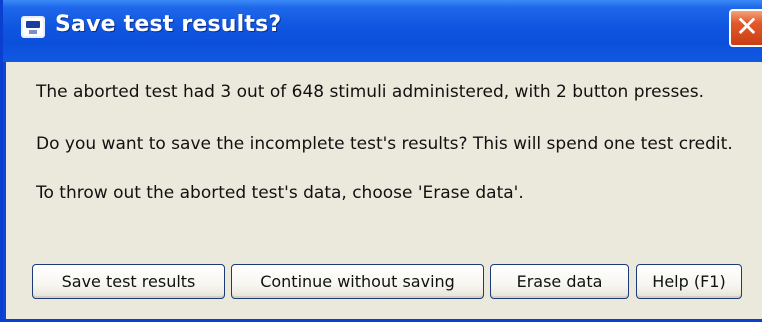 This screenshot has width=762, height=322. I want to click on save-test-results-button: Save test results, so click(128, 281).